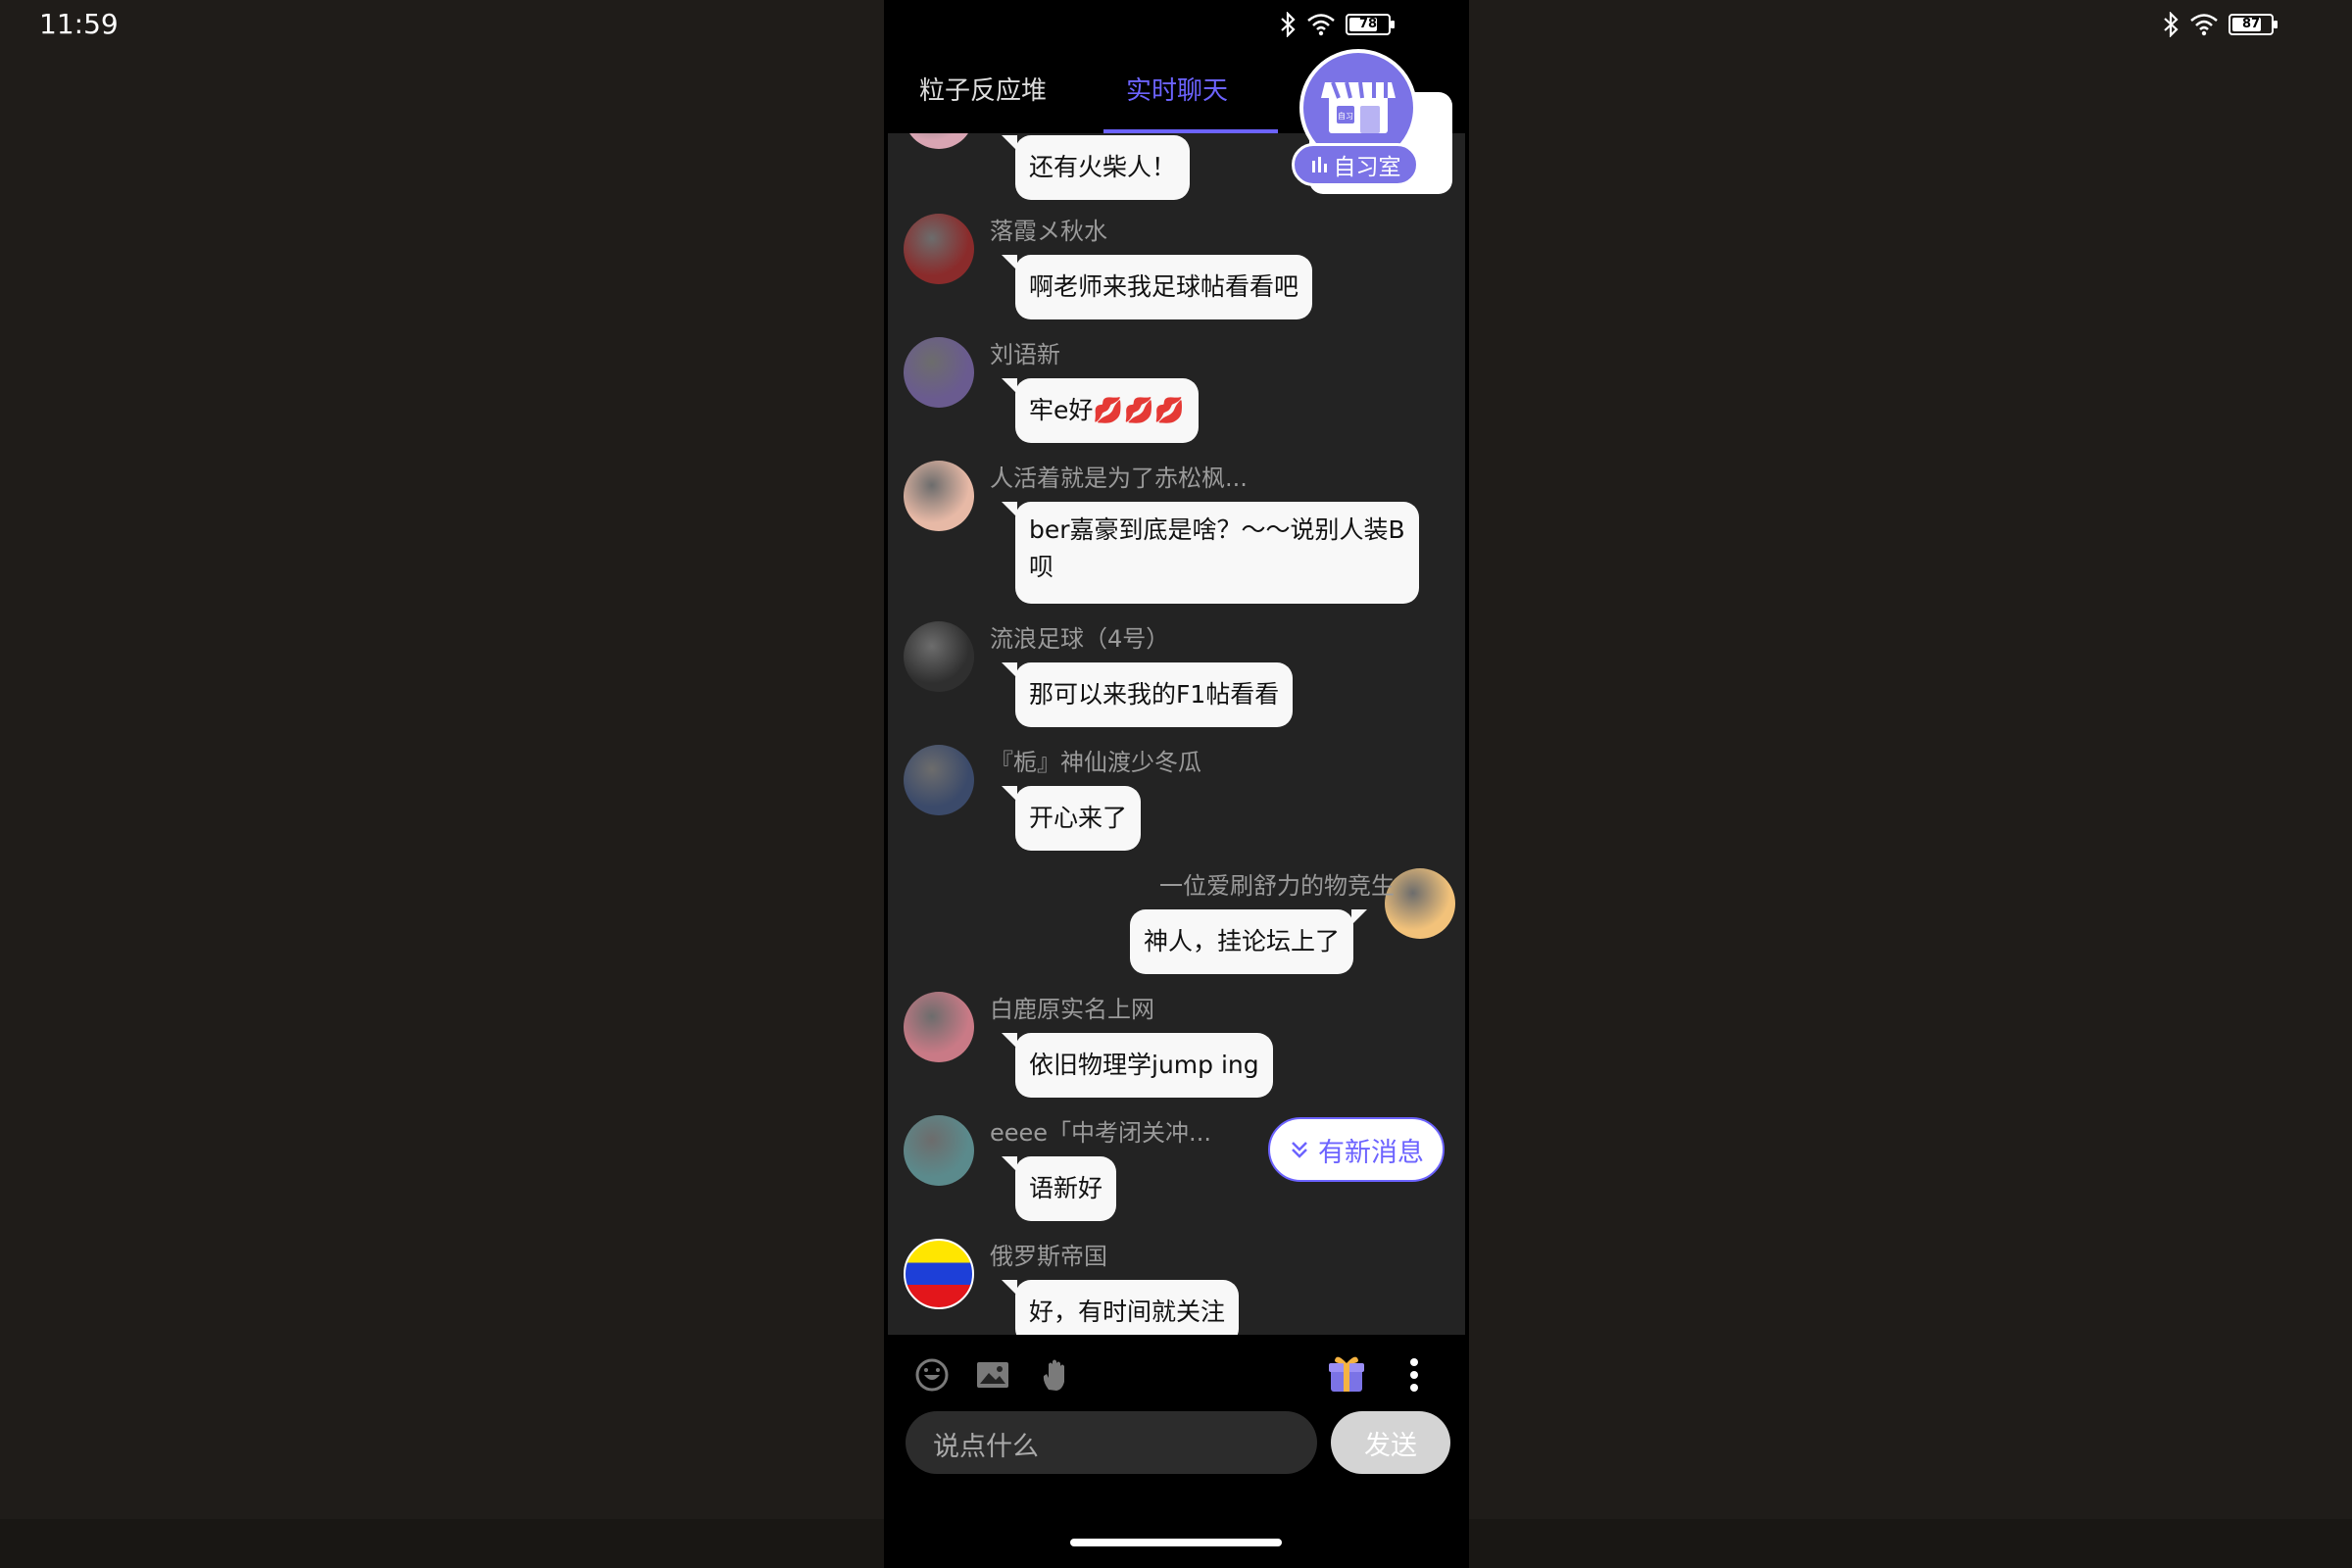  Describe the element at coordinates (1176, 24) in the screenshot. I see `phone-status-bar: 78` at that location.